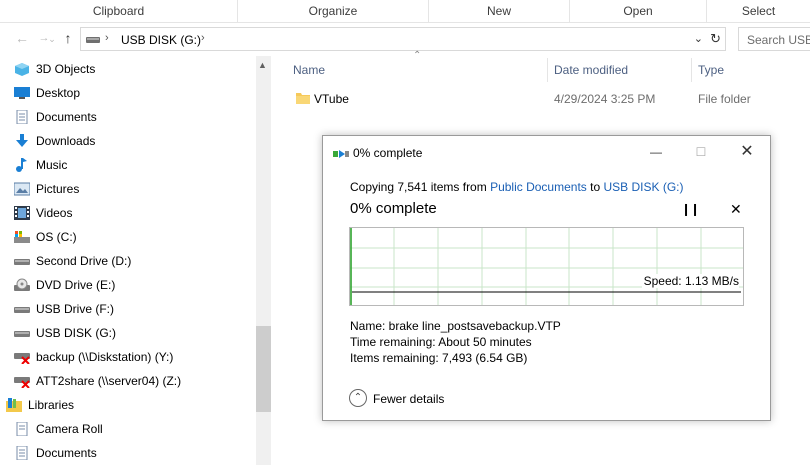 The height and width of the screenshot is (465, 810). I want to click on speed-graph-canvas, so click(546, 266).